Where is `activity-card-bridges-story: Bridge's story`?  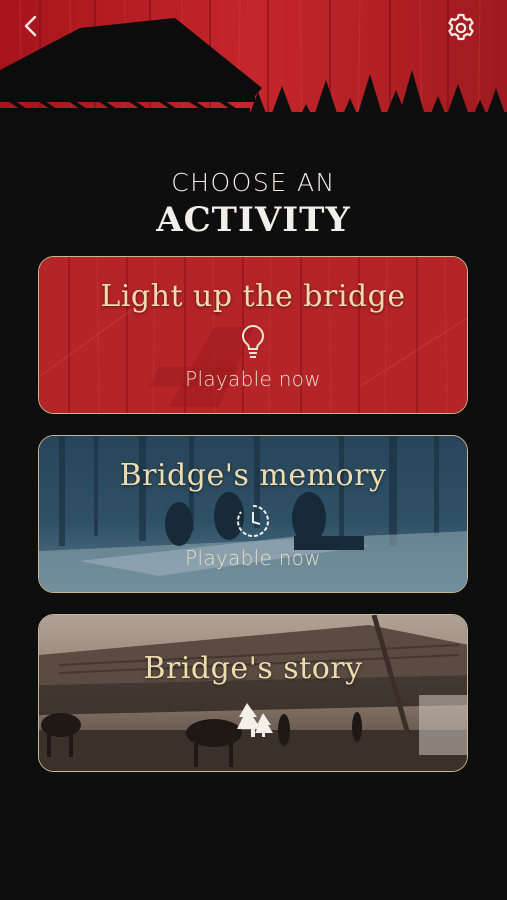
activity-card-bridges-story: Bridge's story is located at coordinates (253, 693).